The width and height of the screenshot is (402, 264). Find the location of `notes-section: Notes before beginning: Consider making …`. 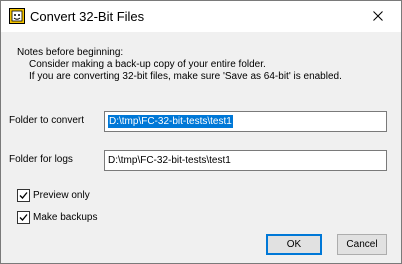

notes-section: Notes before beginning: Consider making … is located at coordinates (179, 65).